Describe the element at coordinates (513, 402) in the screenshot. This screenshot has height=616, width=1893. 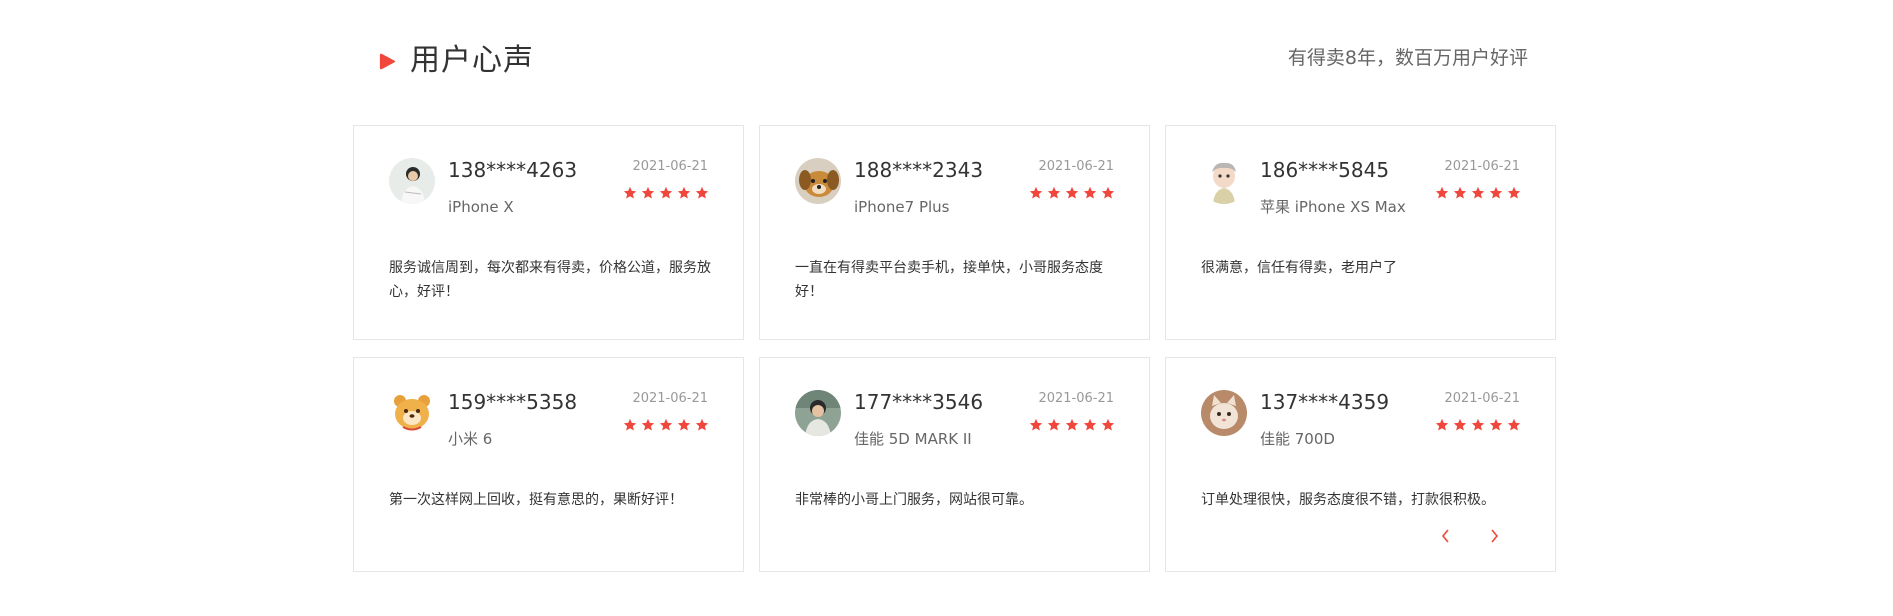
I see `user-name: 159****5358` at that location.